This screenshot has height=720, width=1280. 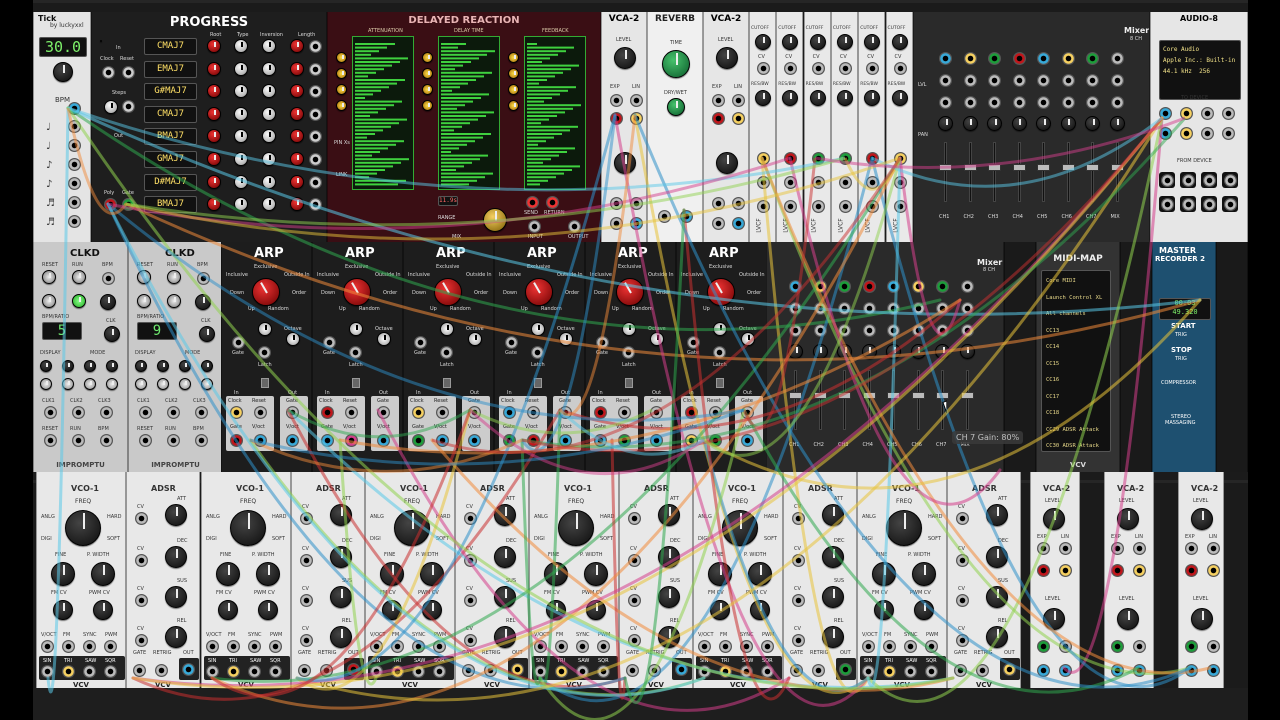 I want to click on level-knob, so click(x=1202, y=519).